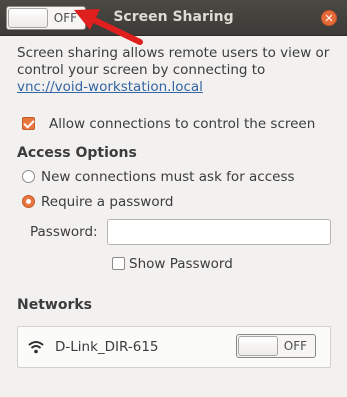 The width and height of the screenshot is (347, 397). I want to click on allow-control-label: Allow connections to control the screen, so click(182, 124).